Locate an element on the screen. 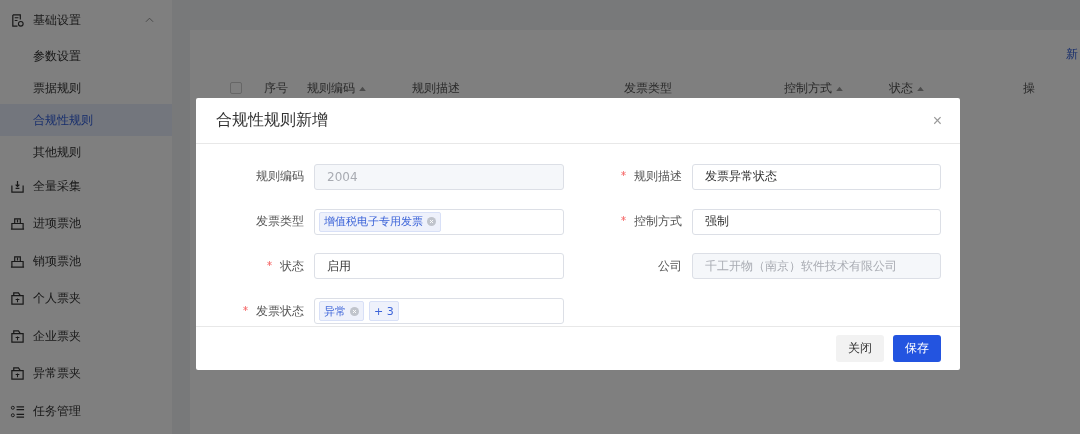 The image size is (1080, 434). menu-item: 进项票池 is located at coordinates (86, 224).